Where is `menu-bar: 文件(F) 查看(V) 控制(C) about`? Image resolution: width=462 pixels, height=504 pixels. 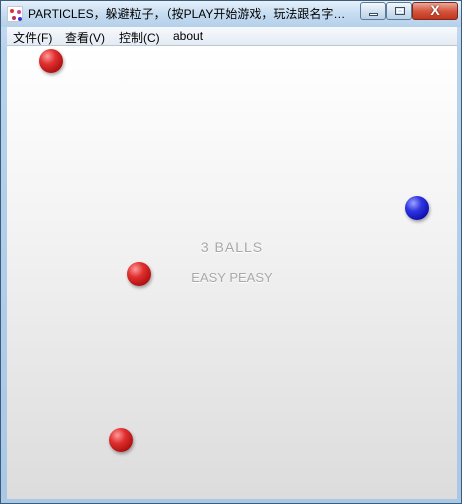 menu-bar: 文件(F) 查看(V) 控制(C) about is located at coordinates (232, 36).